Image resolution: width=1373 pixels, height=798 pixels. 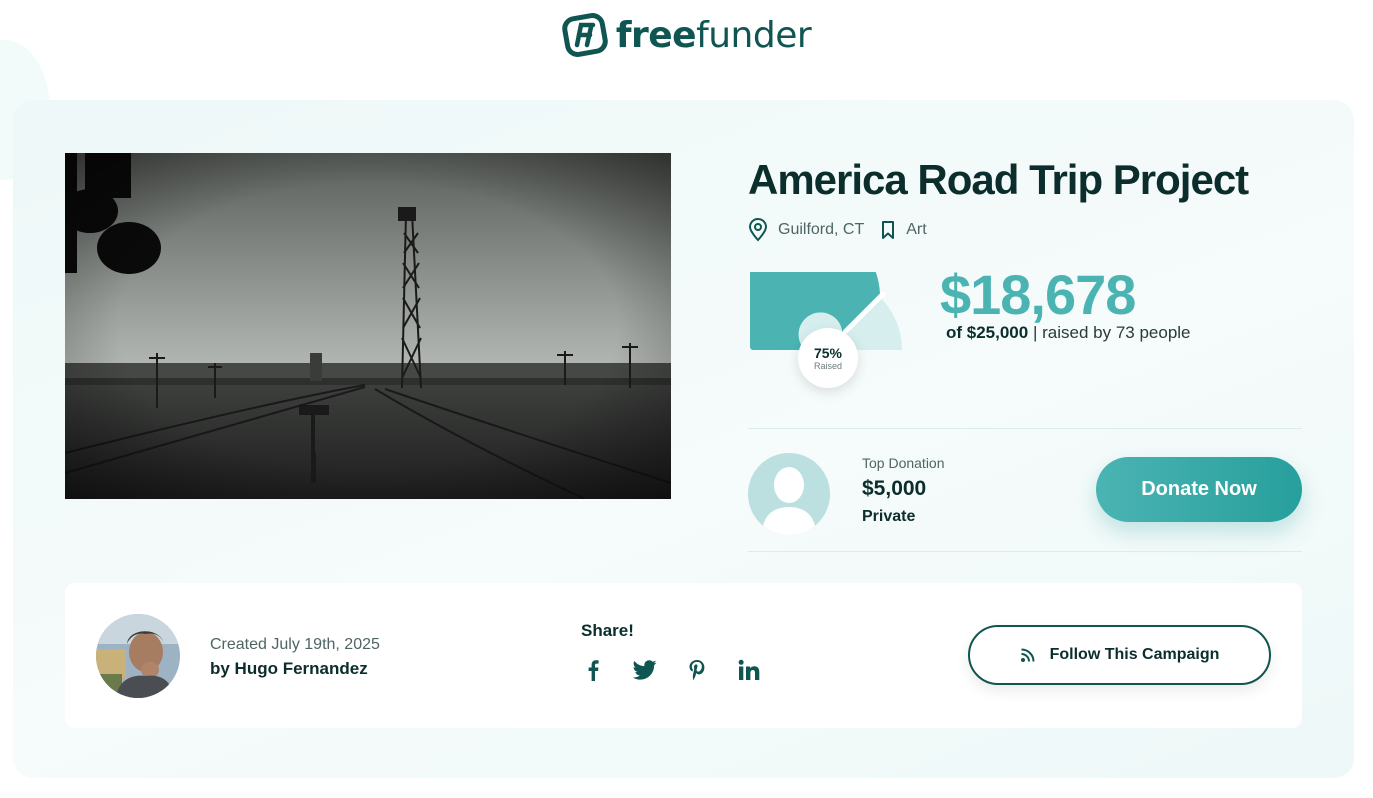 What do you see at coordinates (295, 644) in the screenshot?
I see `created-date: Created July 19th, 2025` at bounding box center [295, 644].